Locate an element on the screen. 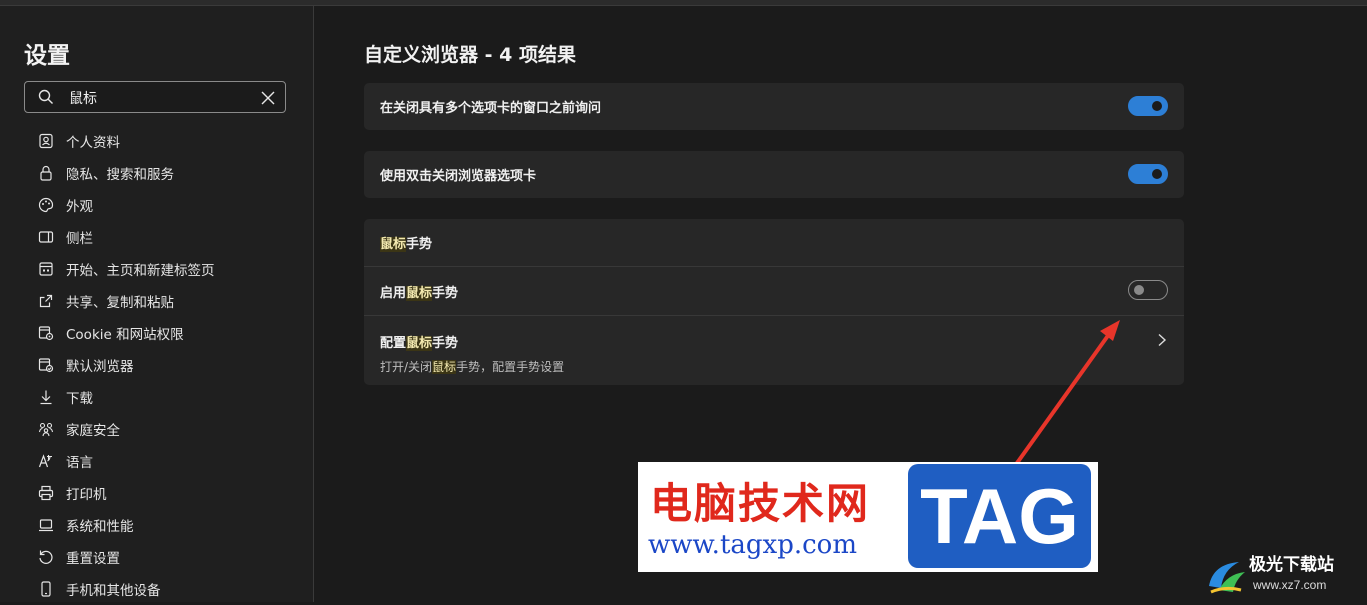  mouse-gesture-heading: 鼠标手势 is located at coordinates (406, 242).